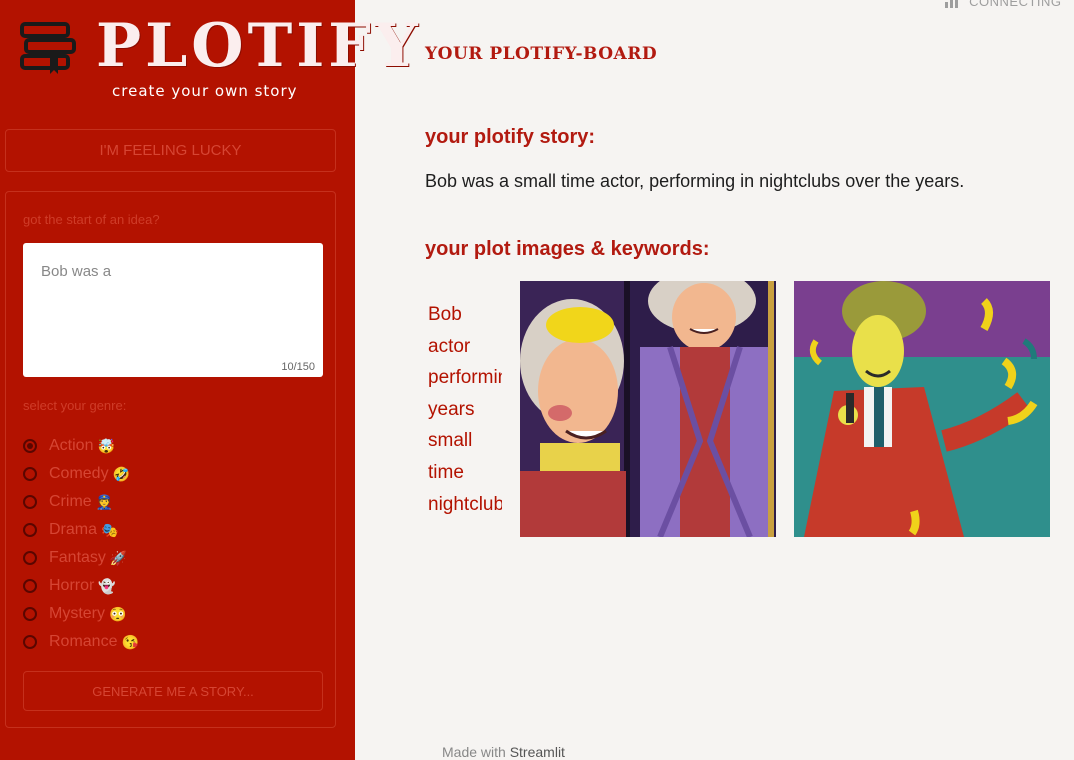 The height and width of the screenshot is (760, 1074). What do you see at coordinates (118, 613) in the screenshot?
I see `emoji-icon: 😳` at bounding box center [118, 613].